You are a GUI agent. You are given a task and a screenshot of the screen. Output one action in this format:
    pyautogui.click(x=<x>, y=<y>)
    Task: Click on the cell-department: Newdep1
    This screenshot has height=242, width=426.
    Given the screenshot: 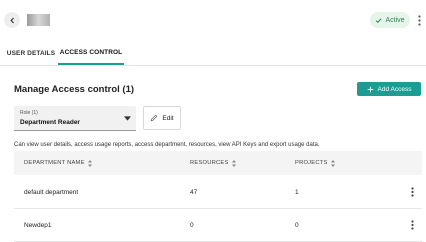 What is the action you would take?
    pyautogui.click(x=38, y=225)
    